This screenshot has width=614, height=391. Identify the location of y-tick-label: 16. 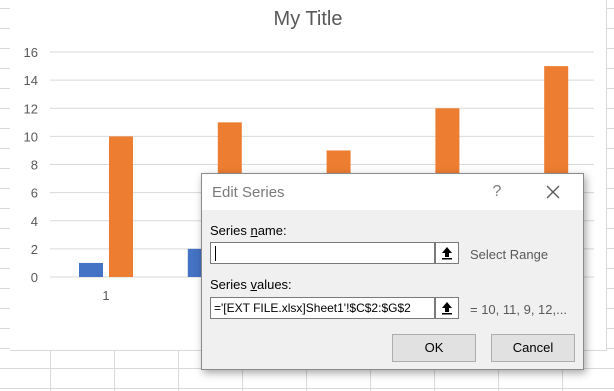
(31, 52).